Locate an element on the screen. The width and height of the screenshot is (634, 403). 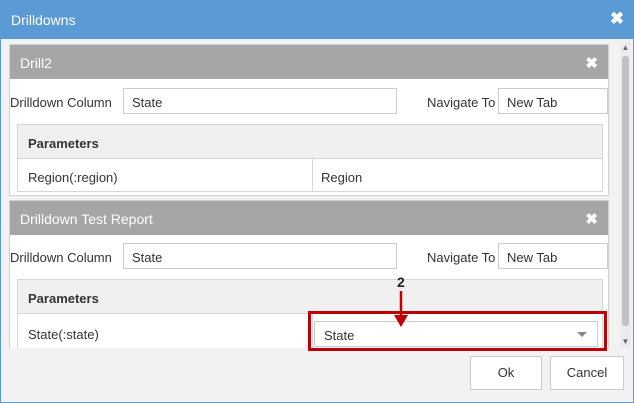
annotation-step-number: 2 is located at coordinates (401, 282).